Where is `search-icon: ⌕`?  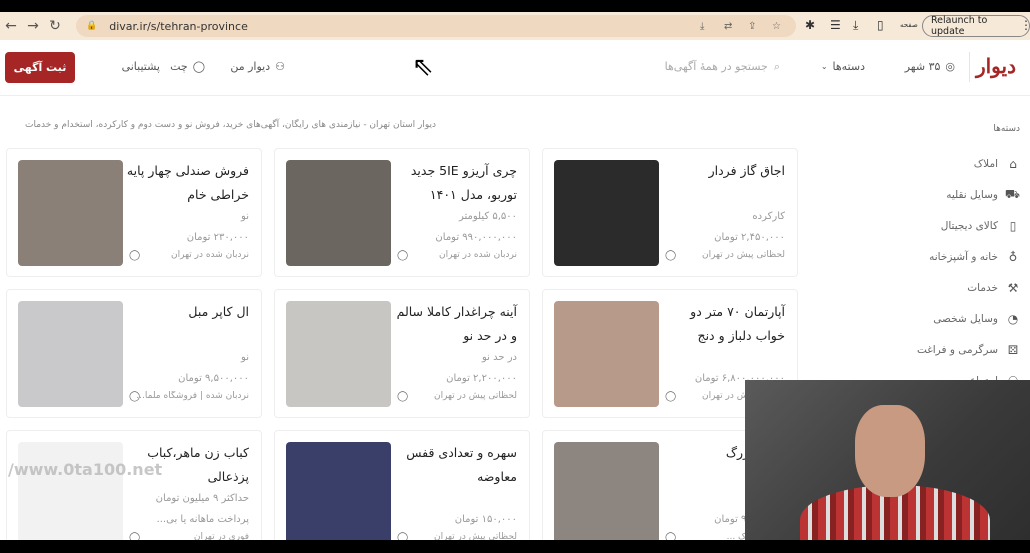
search-icon: ⌕ is located at coordinates (776, 66).